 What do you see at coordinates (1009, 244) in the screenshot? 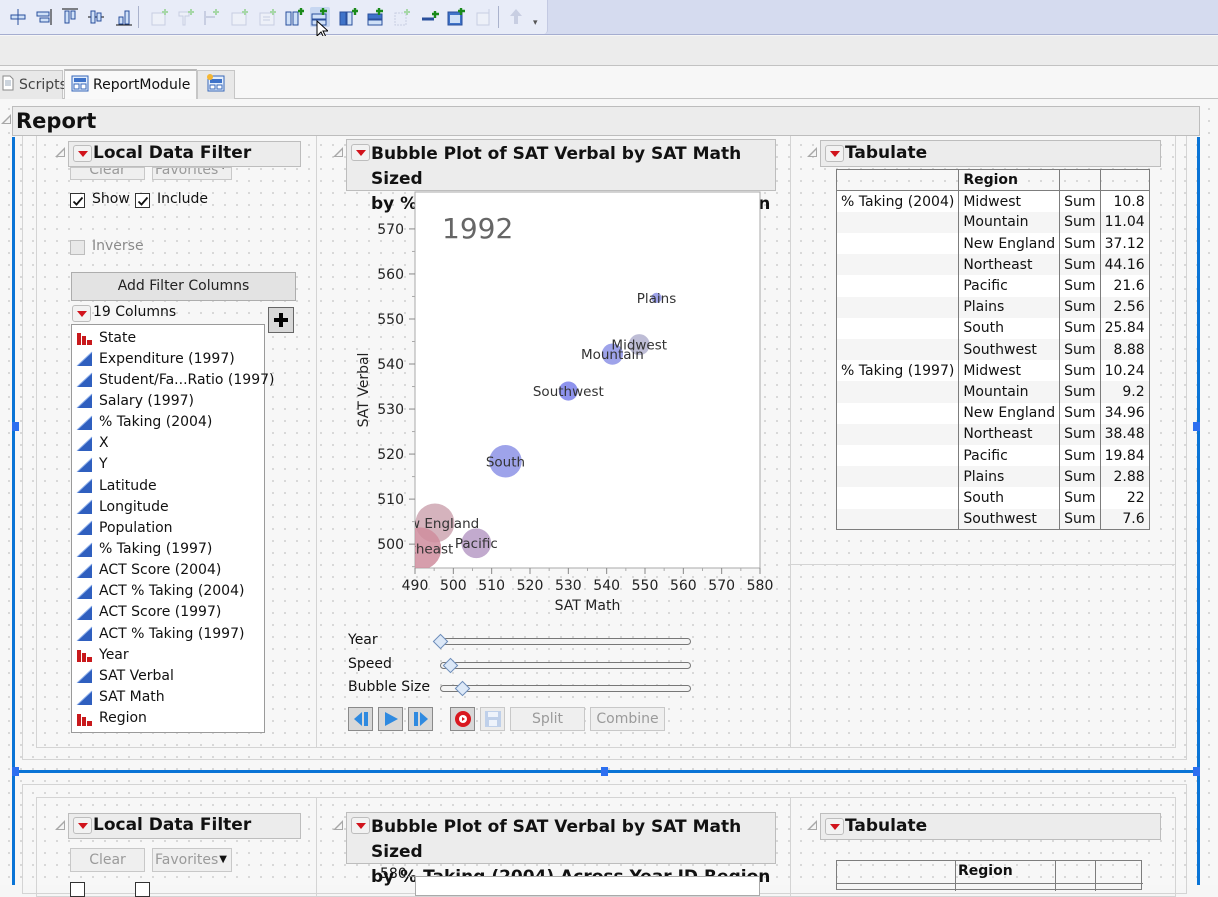
I see `region-cell: New England` at bounding box center [1009, 244].